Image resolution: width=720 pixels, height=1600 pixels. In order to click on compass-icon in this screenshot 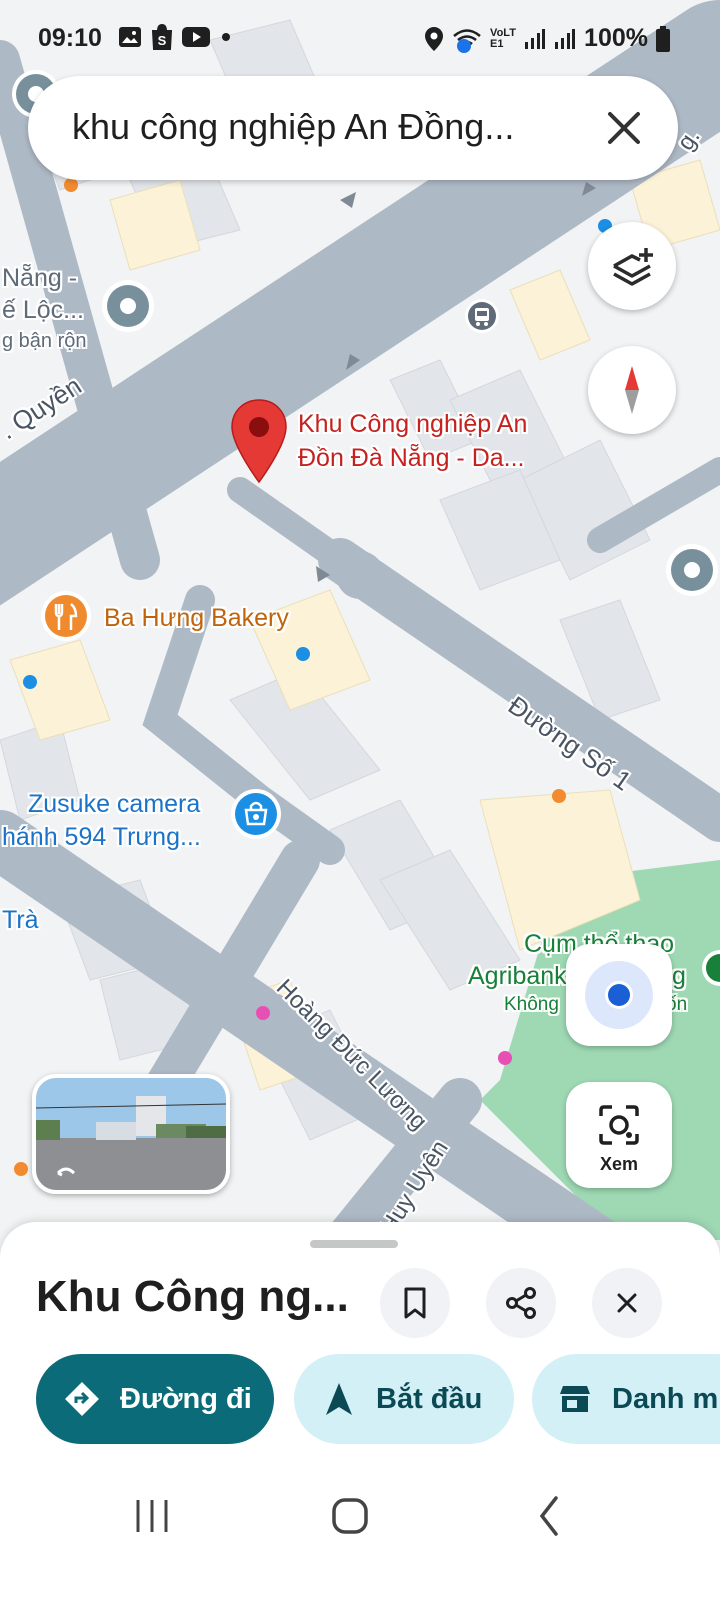, I will do `click(632, 390)`.